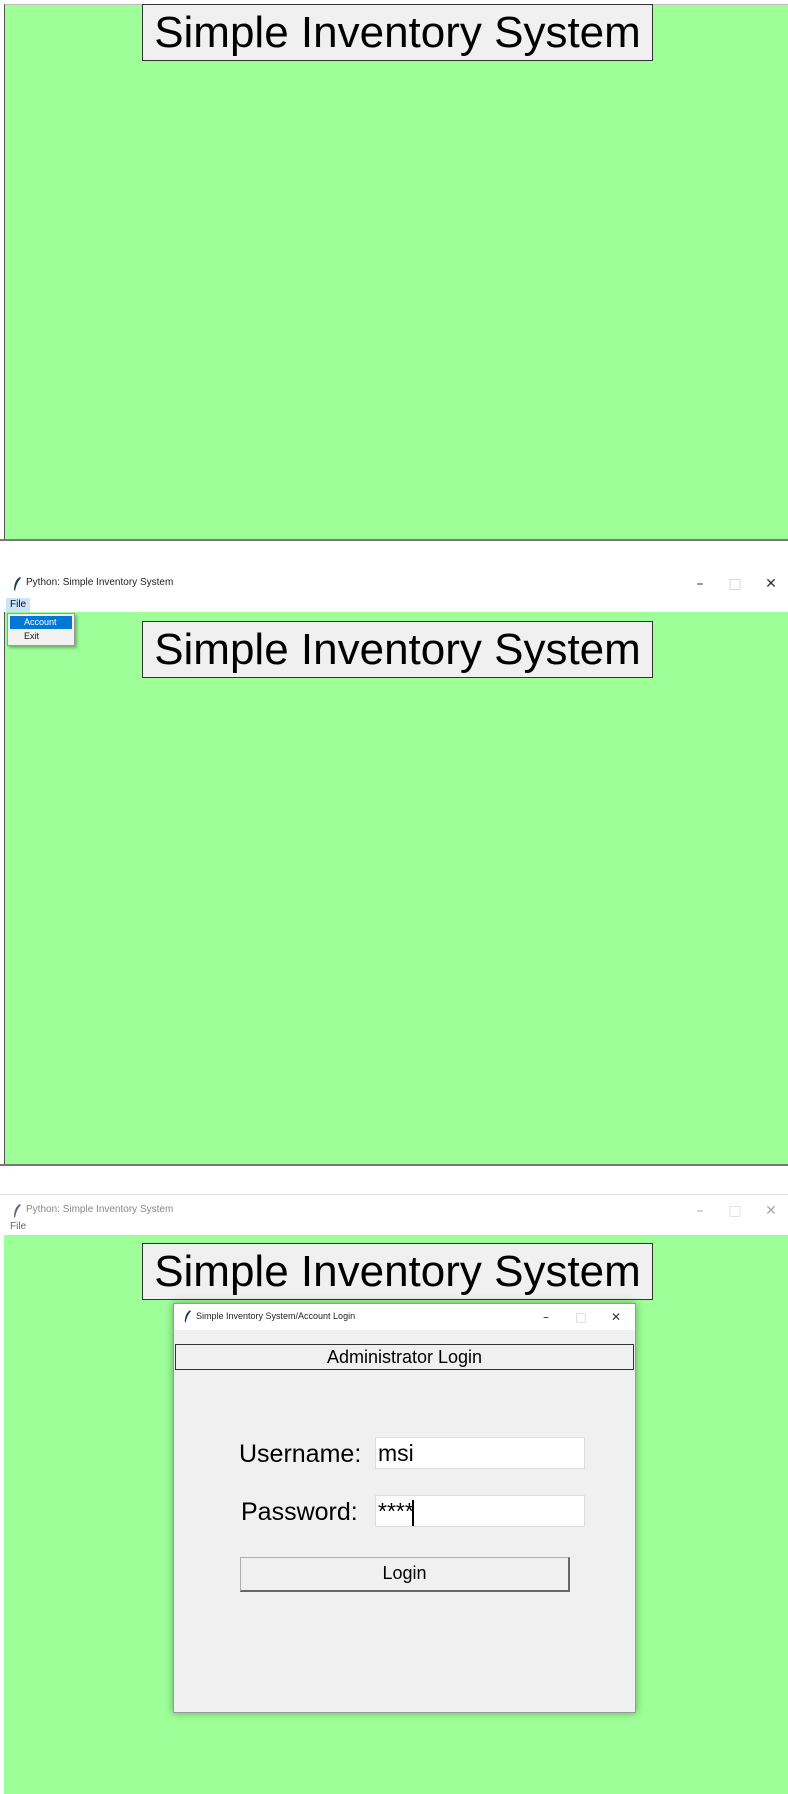  Describe the element at coordinates (396, 1453) in the screenshot. I see `username-value: msi` at that location.